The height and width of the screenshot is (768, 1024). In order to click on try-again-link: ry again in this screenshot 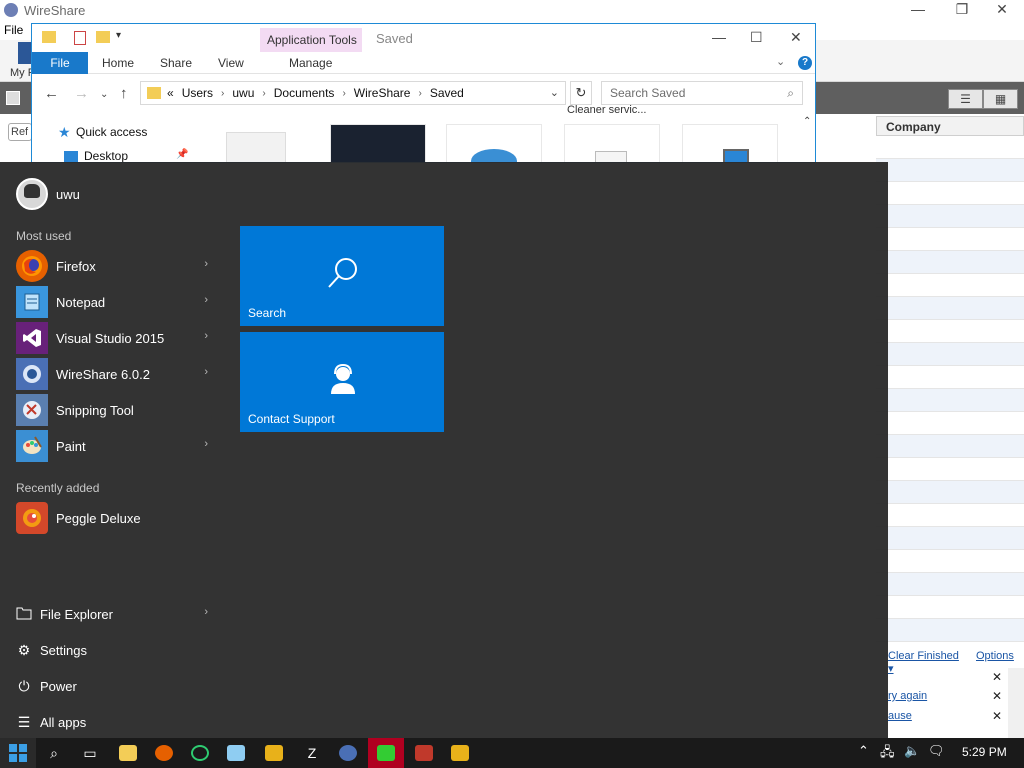, I will do `click(907, 696)`.